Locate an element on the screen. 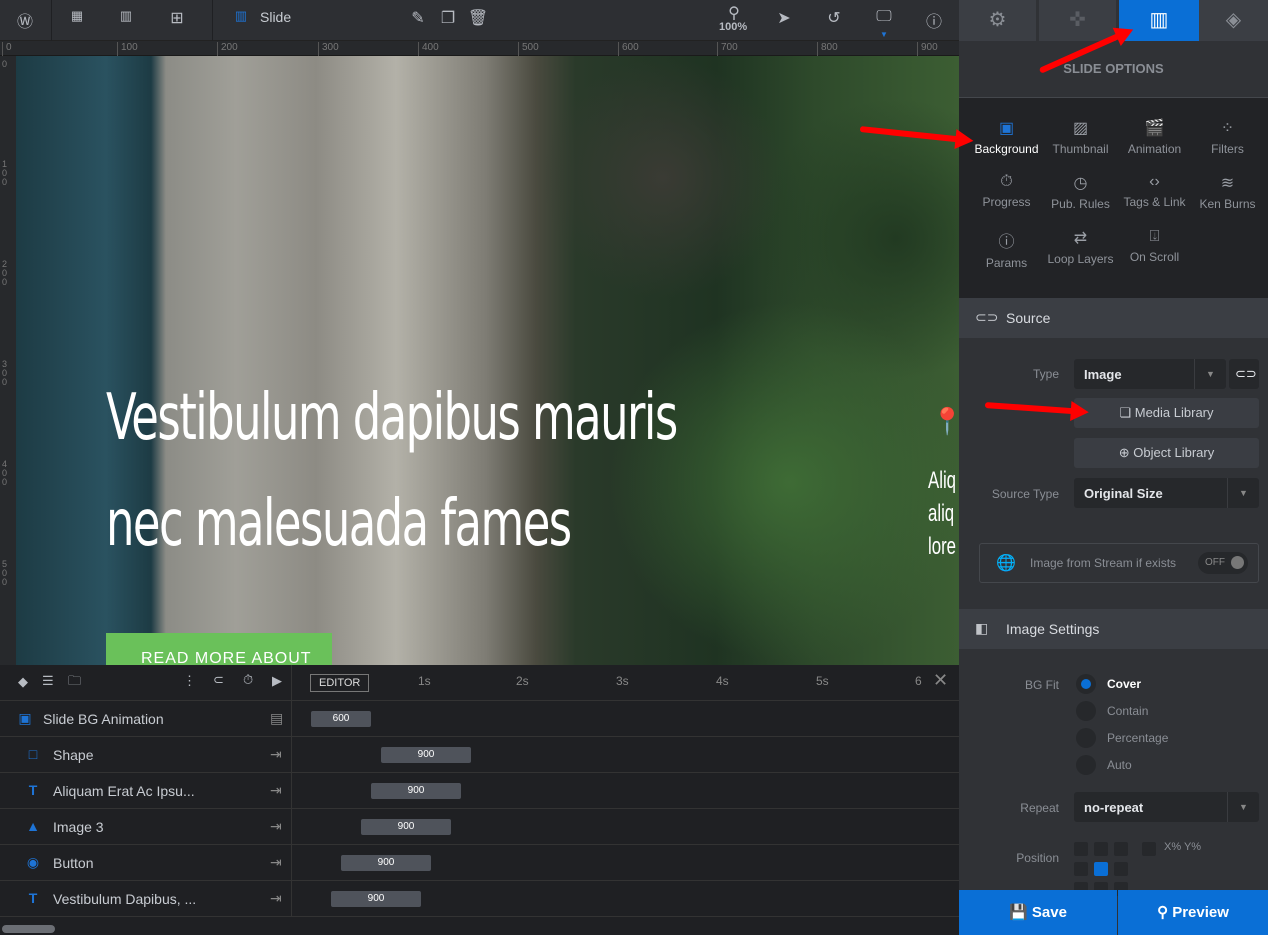 This screenshot has width=1268, height=935. radio-label: Contain is located at coordinates (1127, 711).